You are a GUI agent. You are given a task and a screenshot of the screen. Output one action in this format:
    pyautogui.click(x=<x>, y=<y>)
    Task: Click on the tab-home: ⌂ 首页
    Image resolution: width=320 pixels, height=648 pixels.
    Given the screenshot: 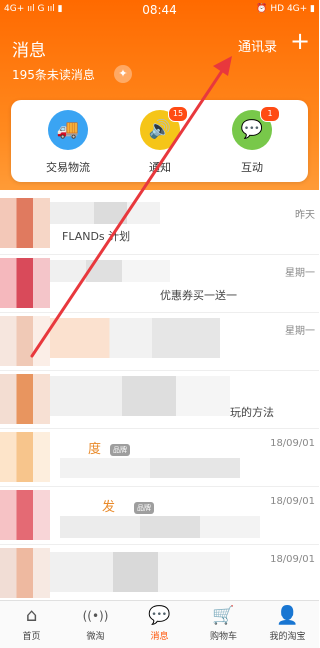 What is the action you would take?
    pyautogui.click(x=31, y=624)
    